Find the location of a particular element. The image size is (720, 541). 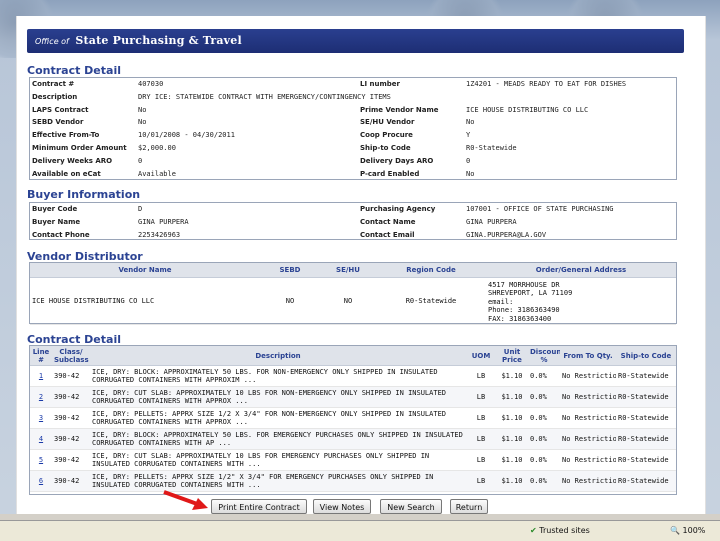

line-number-link: 4 is located at coordinates (41, 439).